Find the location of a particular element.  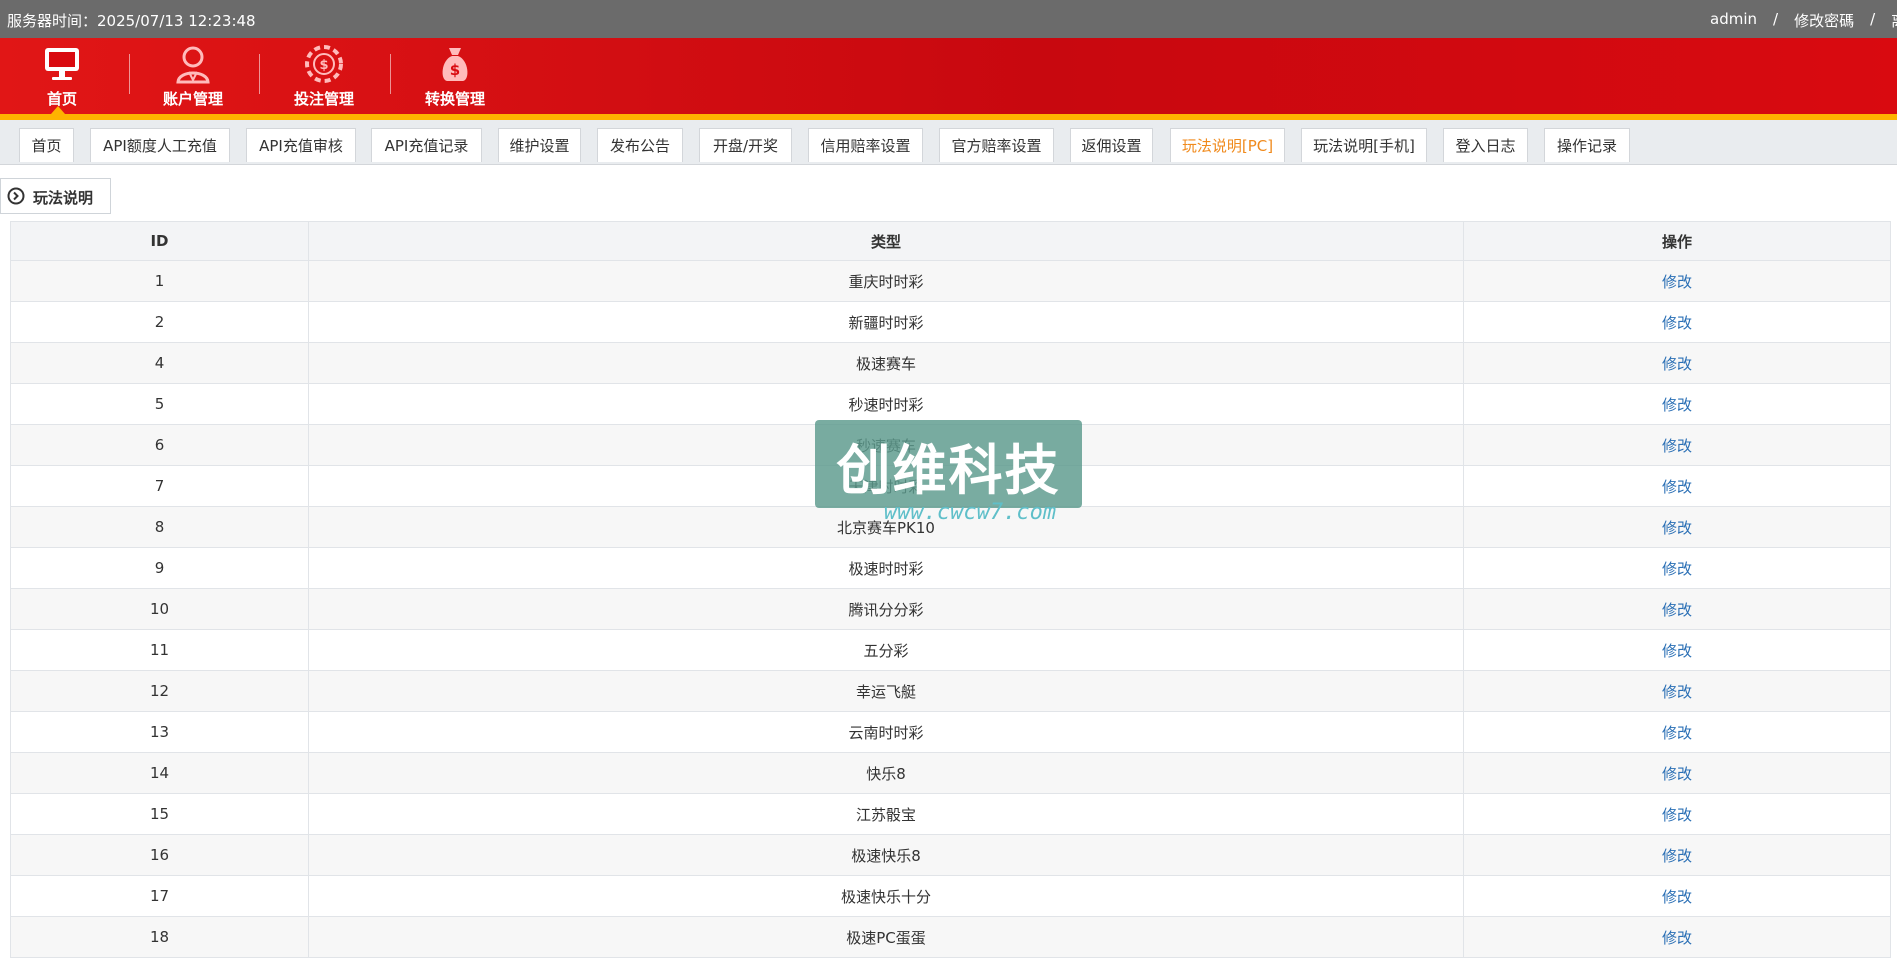

user-icon is located at coordinates (193, 65).